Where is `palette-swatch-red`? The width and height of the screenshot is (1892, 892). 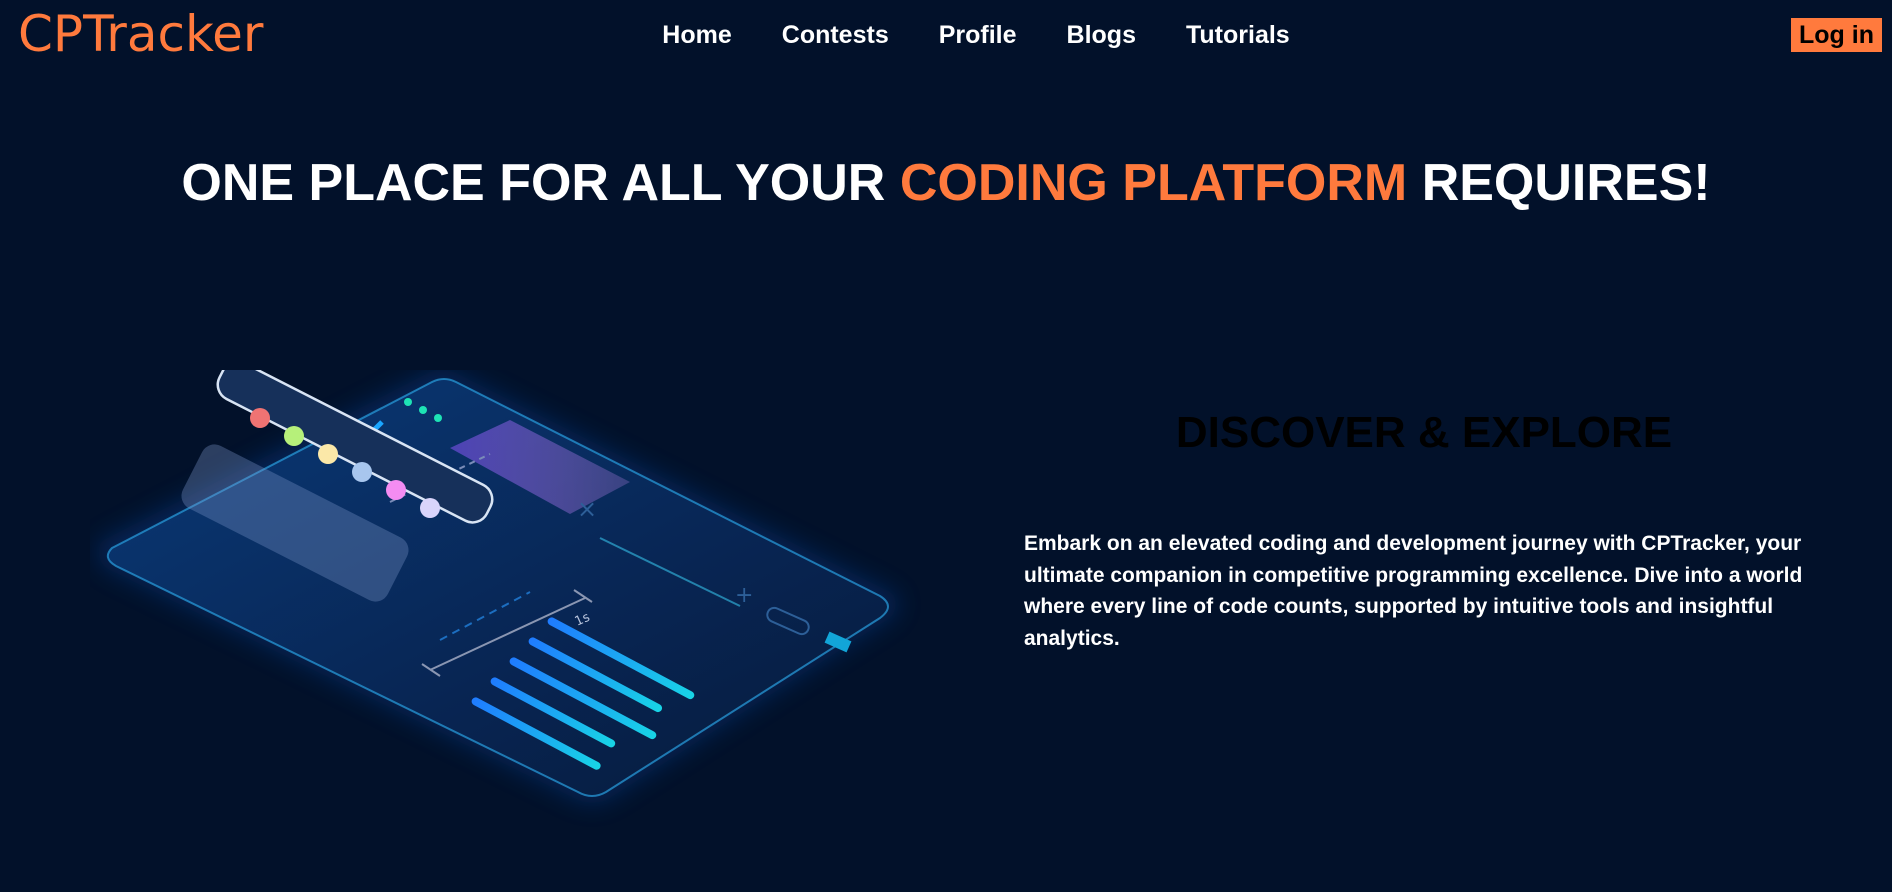 palette-swatch-red is located at coordinates (260, 418).